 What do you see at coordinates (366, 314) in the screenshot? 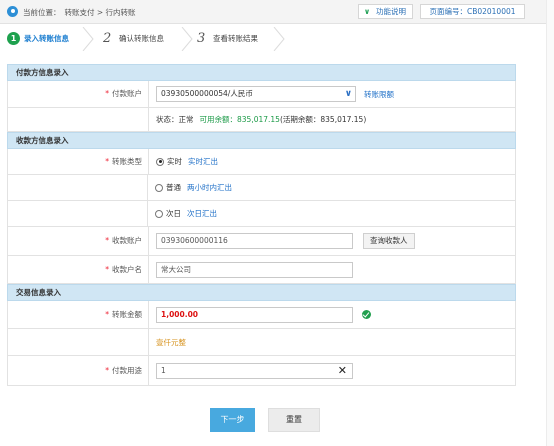
I see `check-icon` at bounding box center [366, 314].